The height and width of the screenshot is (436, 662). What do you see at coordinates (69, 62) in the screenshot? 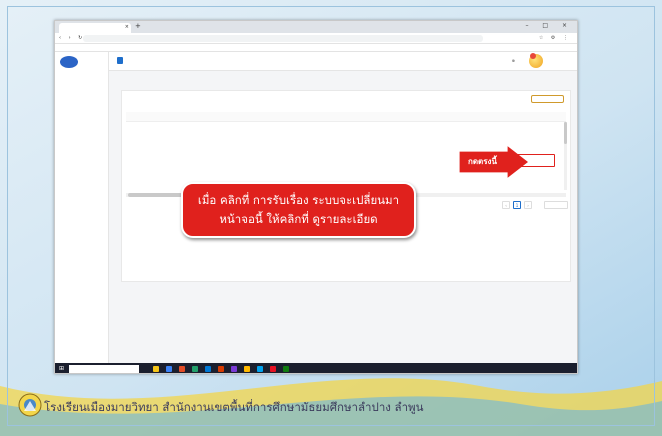
I see `app-logo` at bounding box center [69, 62].